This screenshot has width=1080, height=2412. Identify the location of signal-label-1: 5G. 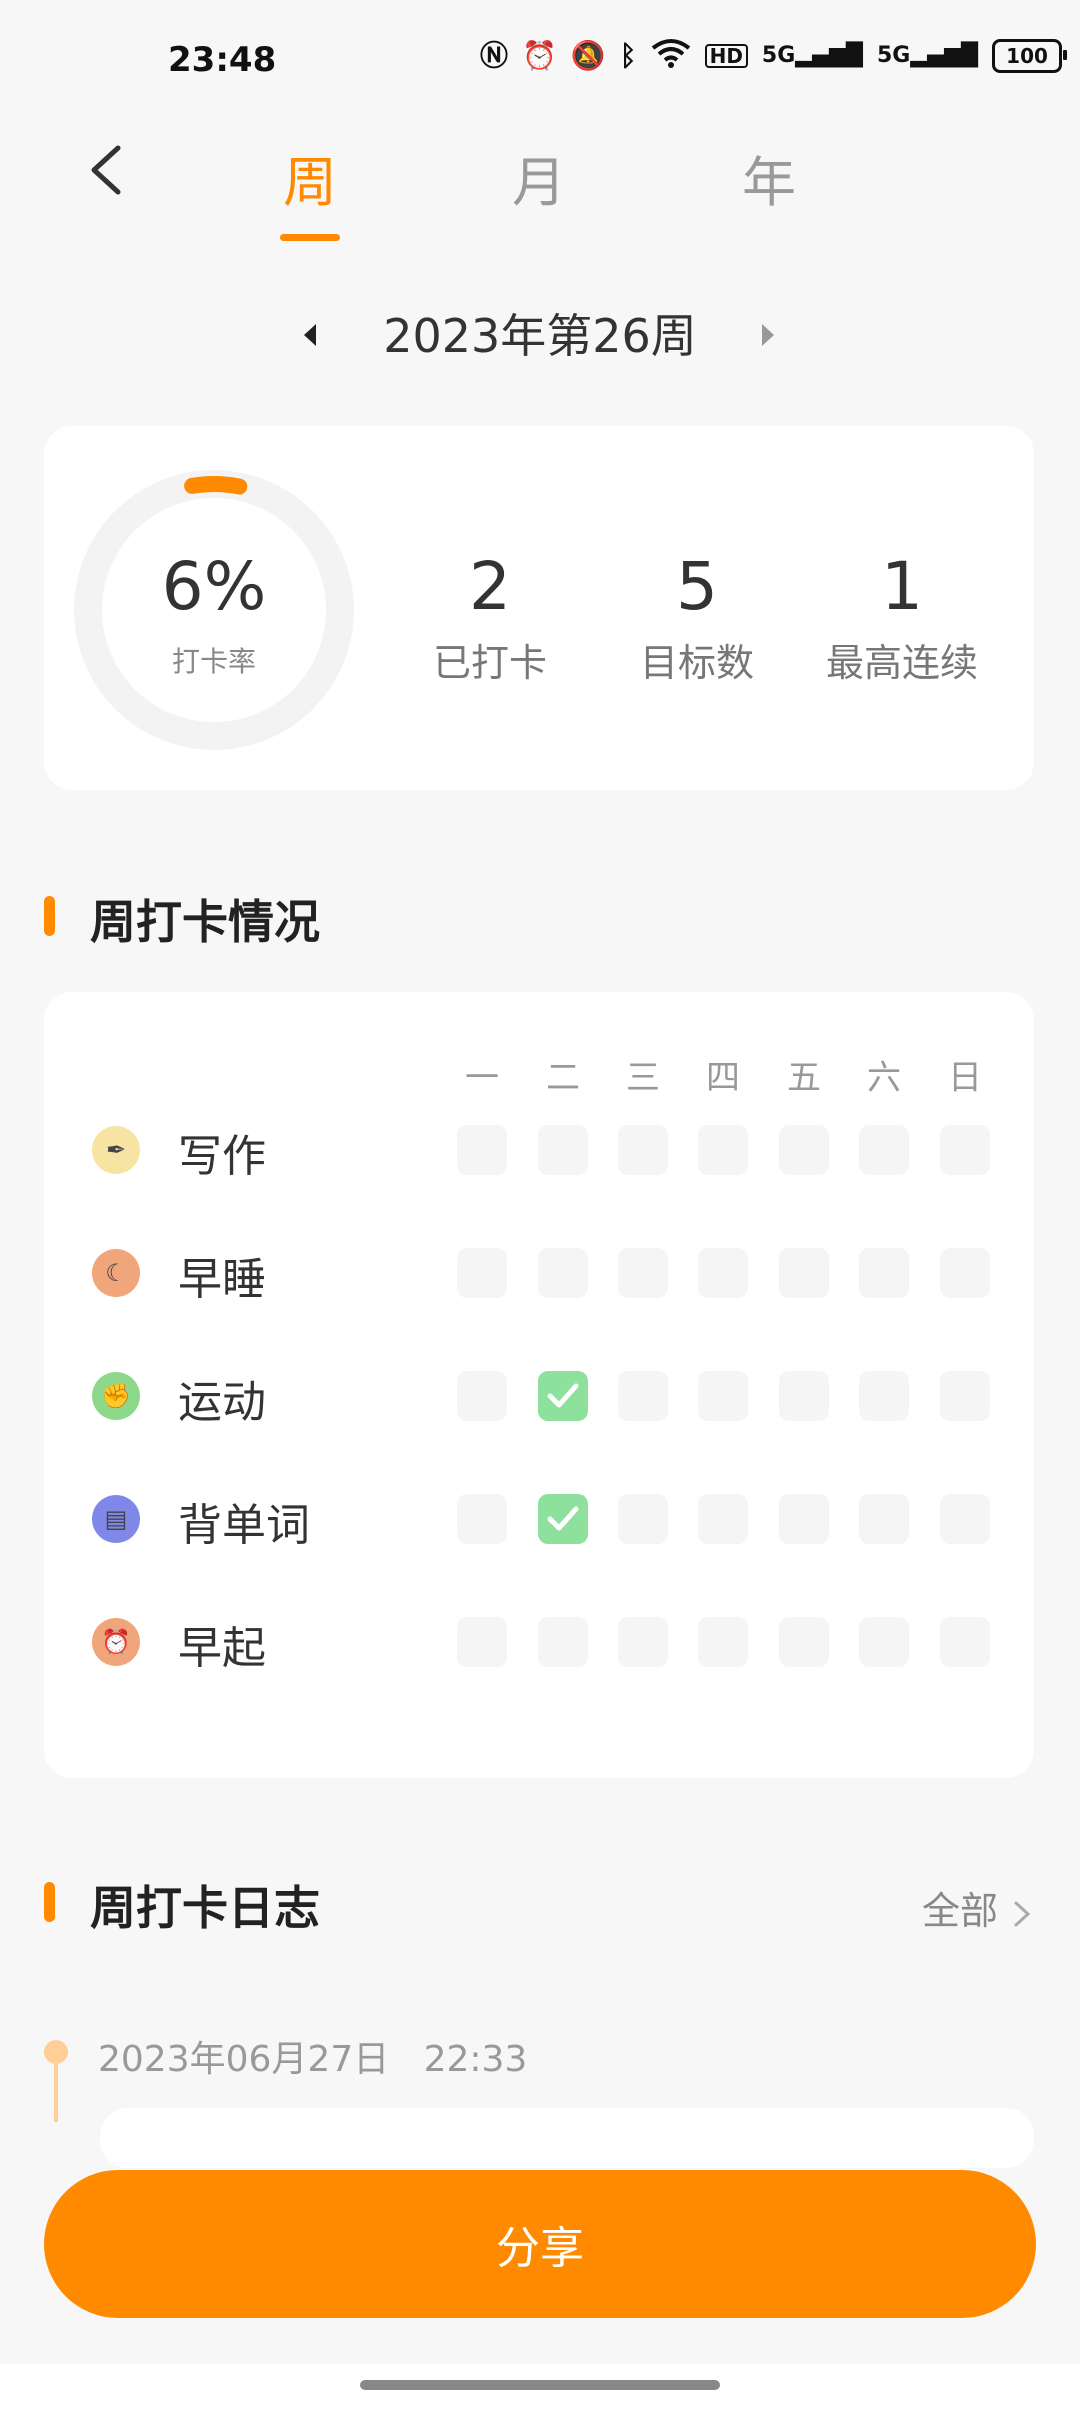
(778, 55).